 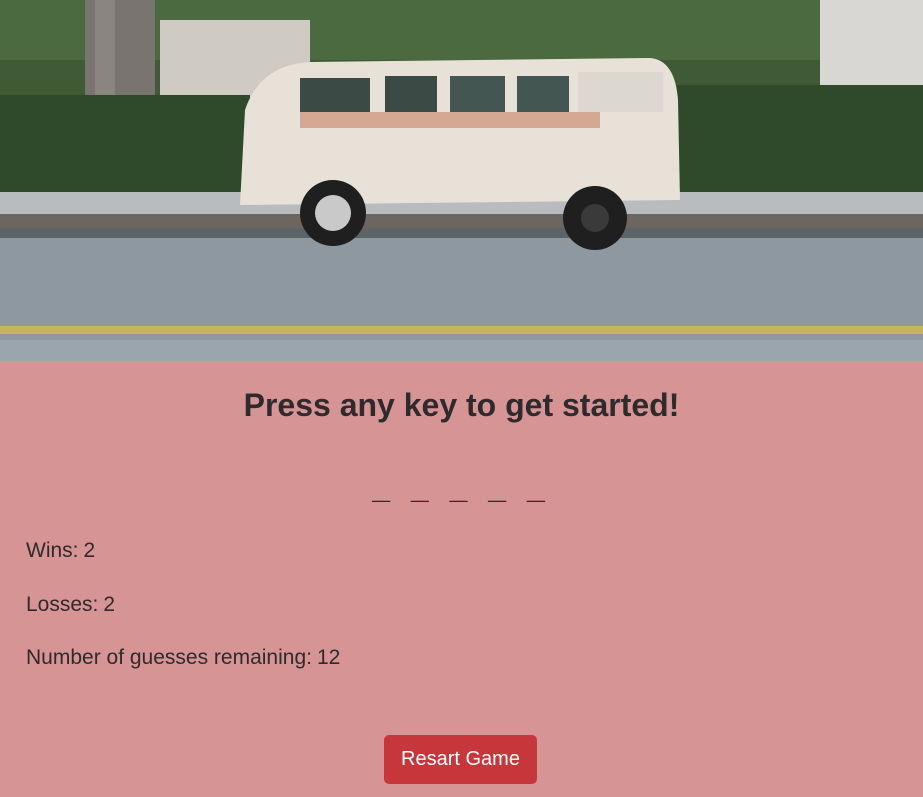 I want to click on wins-stat: Wins: 2, so click(x=60, y=551).